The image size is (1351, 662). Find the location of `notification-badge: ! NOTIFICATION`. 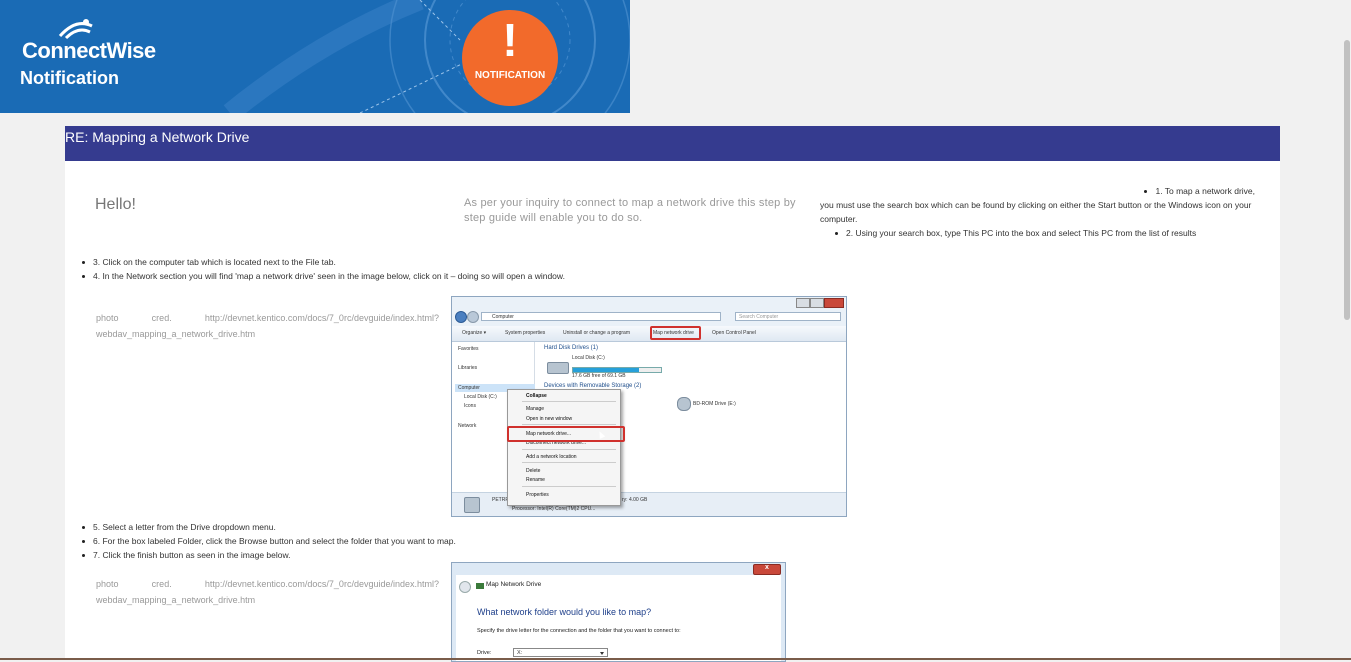

notification-badge: ! NOTIFICATION is located at coordinates (510, 58).